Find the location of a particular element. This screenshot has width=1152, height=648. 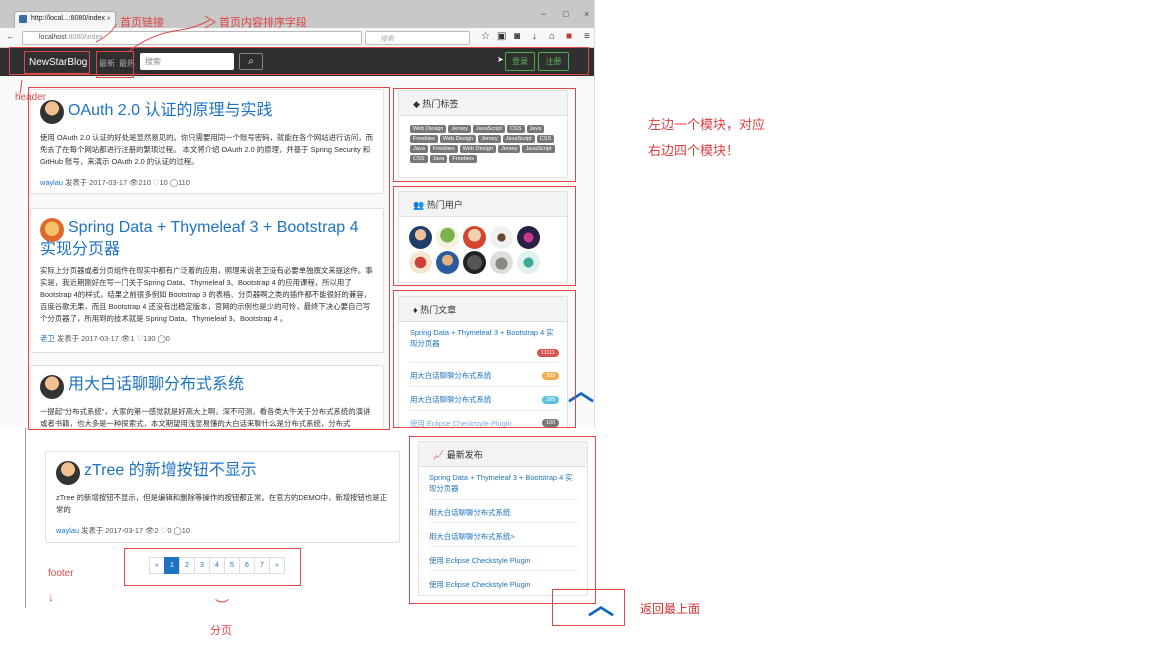

post-author-link: waylau is located at coordinates (67, 530).